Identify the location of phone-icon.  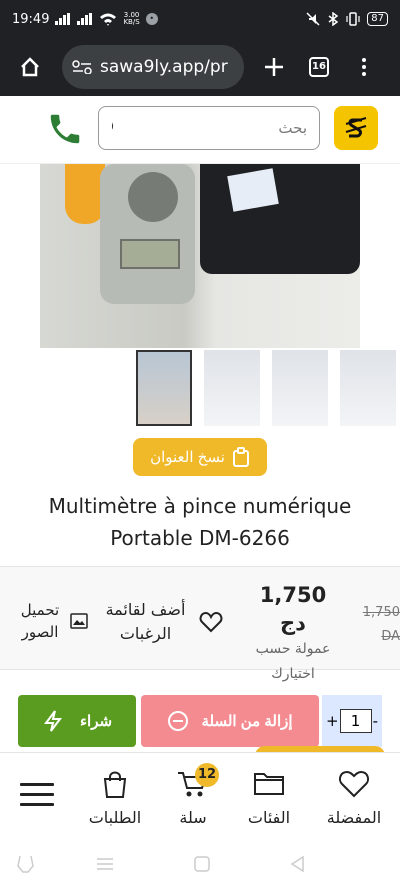
(65, 129).